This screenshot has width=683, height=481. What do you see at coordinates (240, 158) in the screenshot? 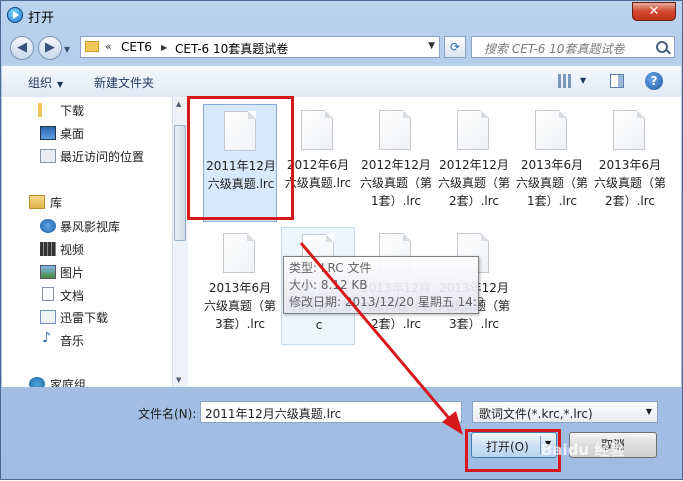
I see `highlight-box-selected-file` at bounding box center [240, 158].